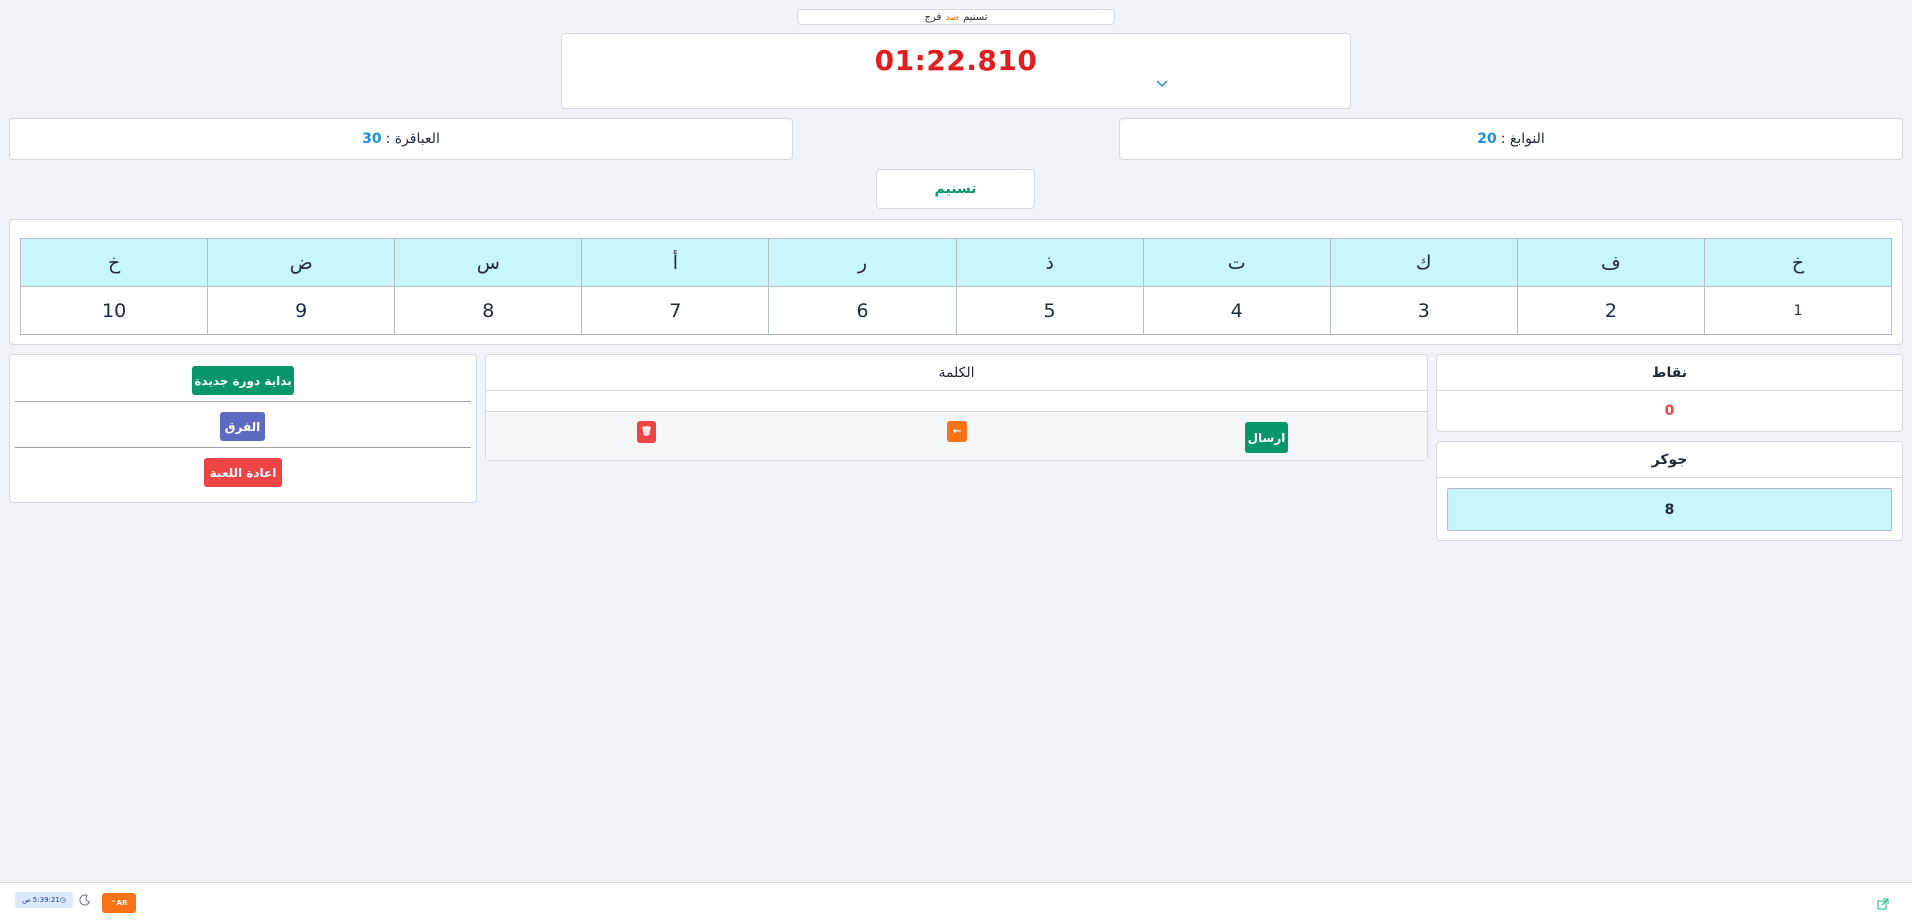 The height and width of the screenshot is (922, 1912). Describe the element at coordinates (675, 310) in the screenshot. I see `number-cell: 7` at that location.